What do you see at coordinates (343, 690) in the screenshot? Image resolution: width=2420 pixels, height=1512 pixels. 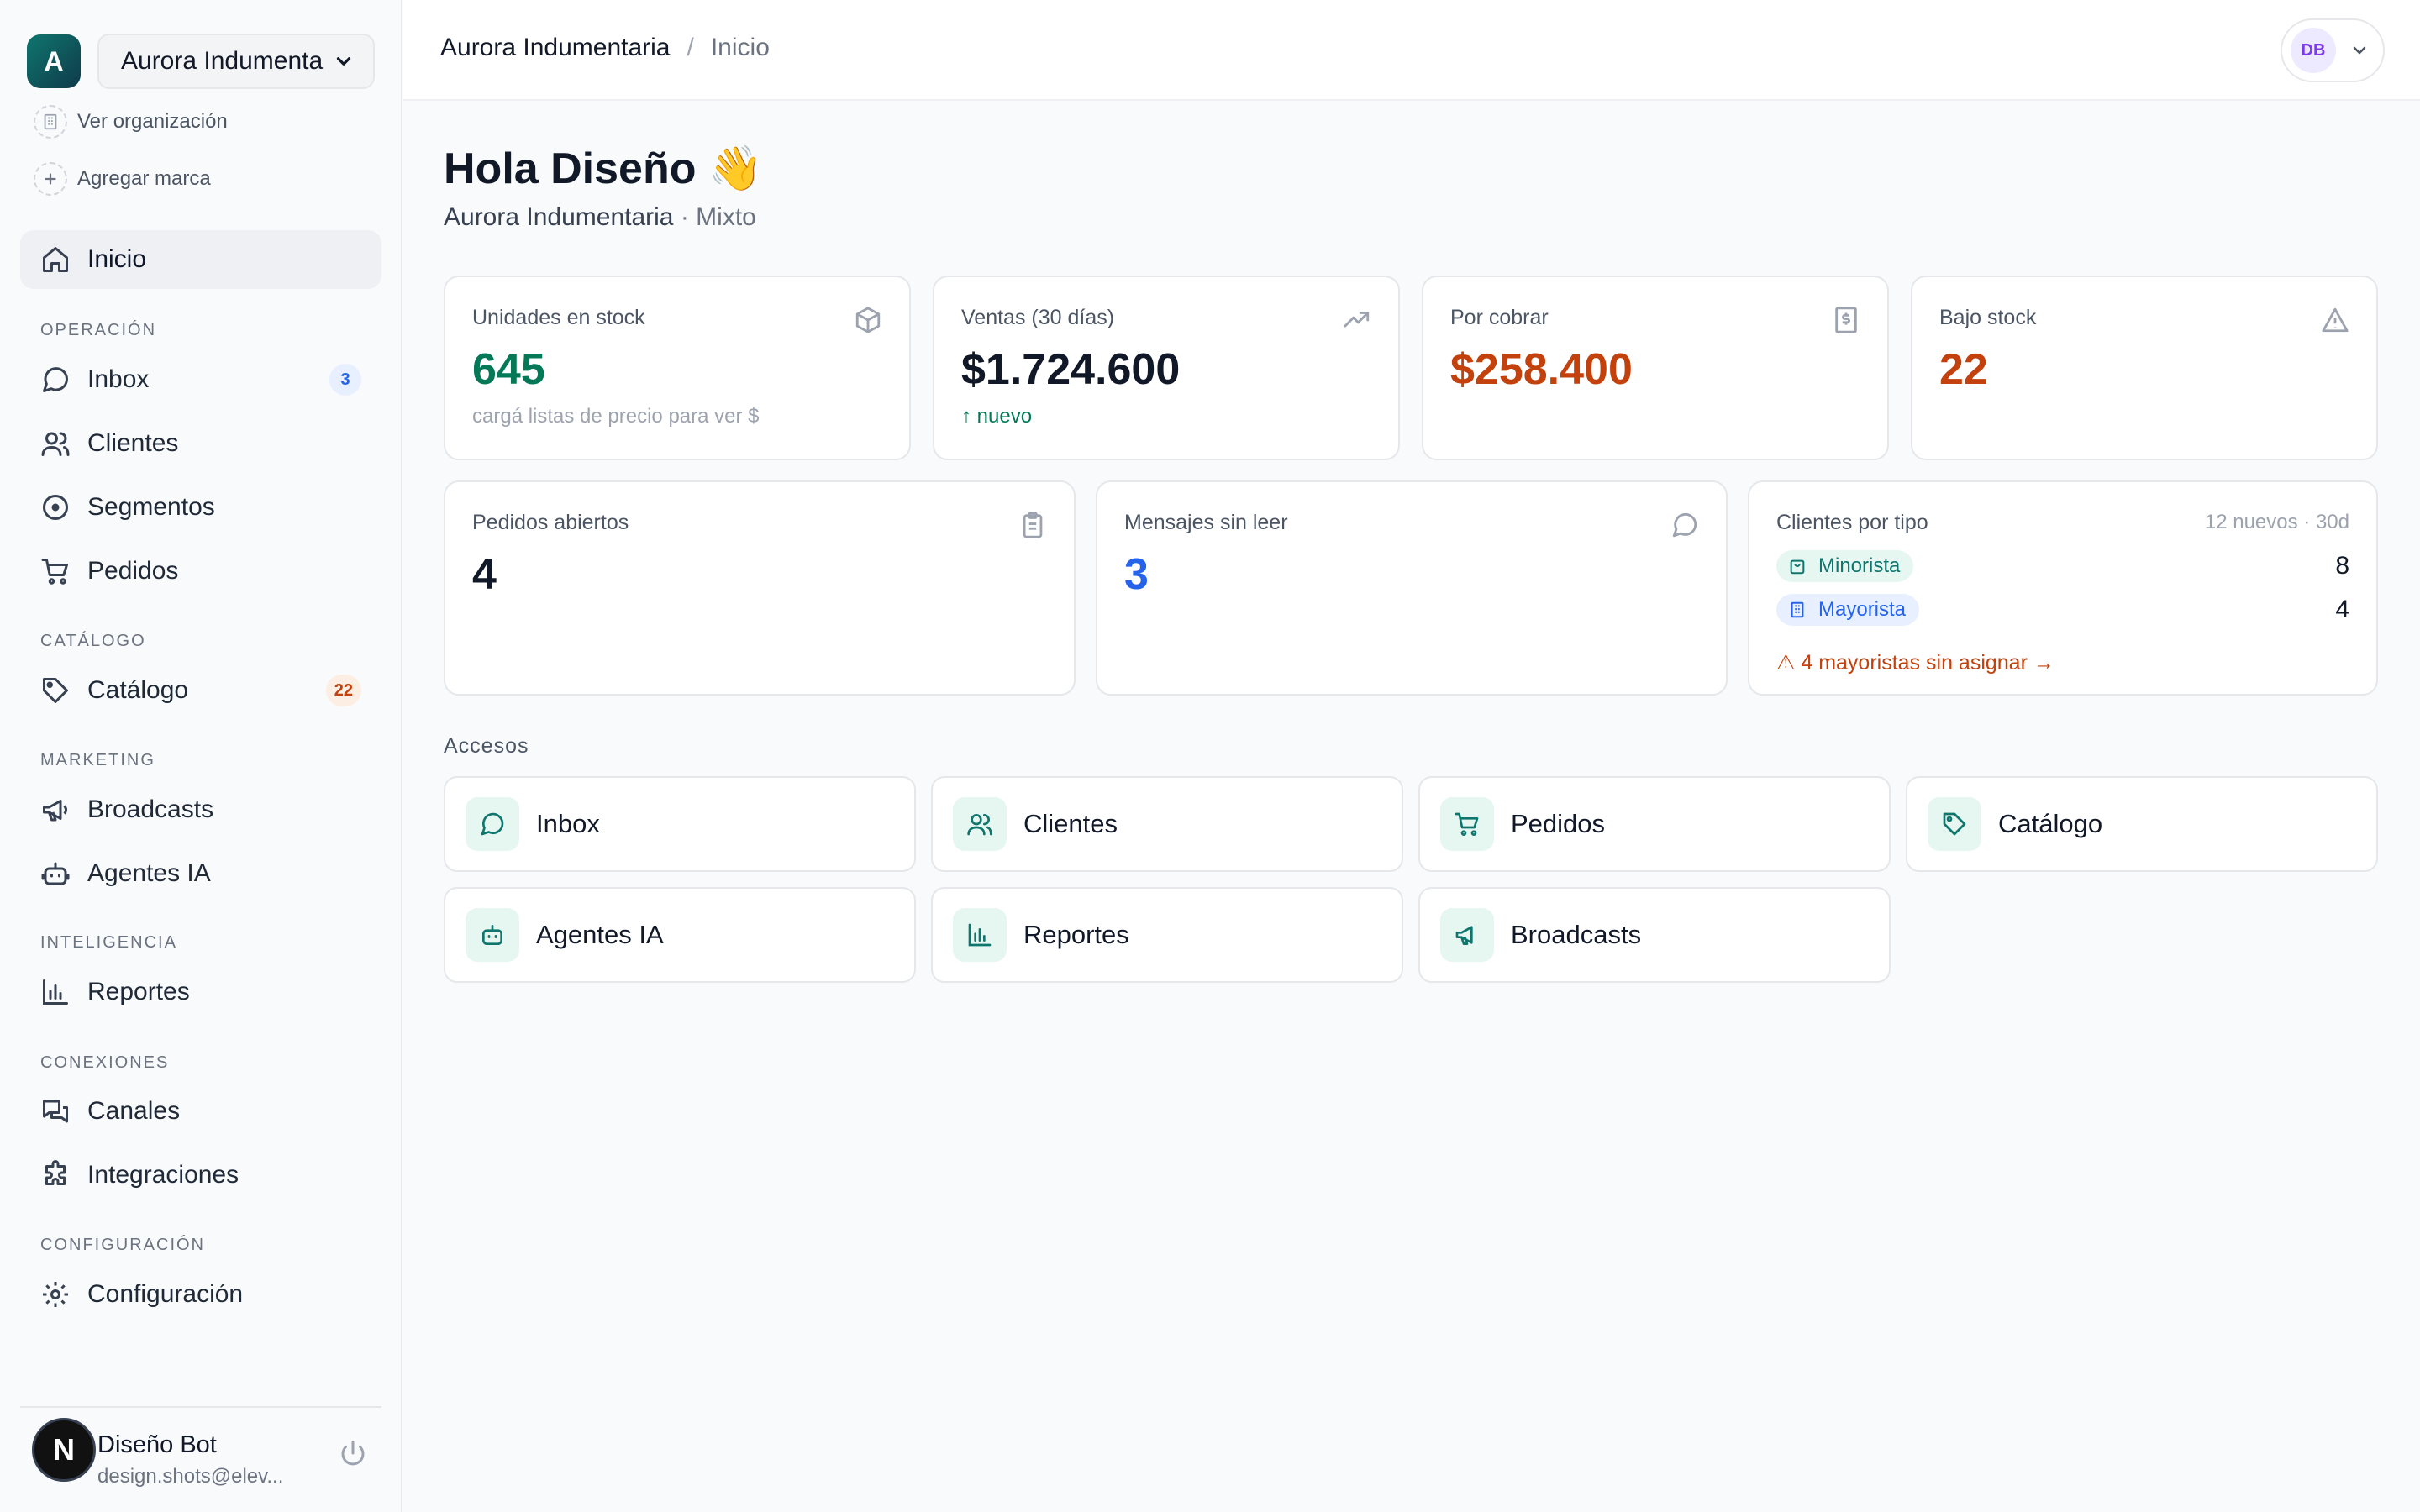 I see `catalogo-count-badge: 22` at bounding box center [343, 690].